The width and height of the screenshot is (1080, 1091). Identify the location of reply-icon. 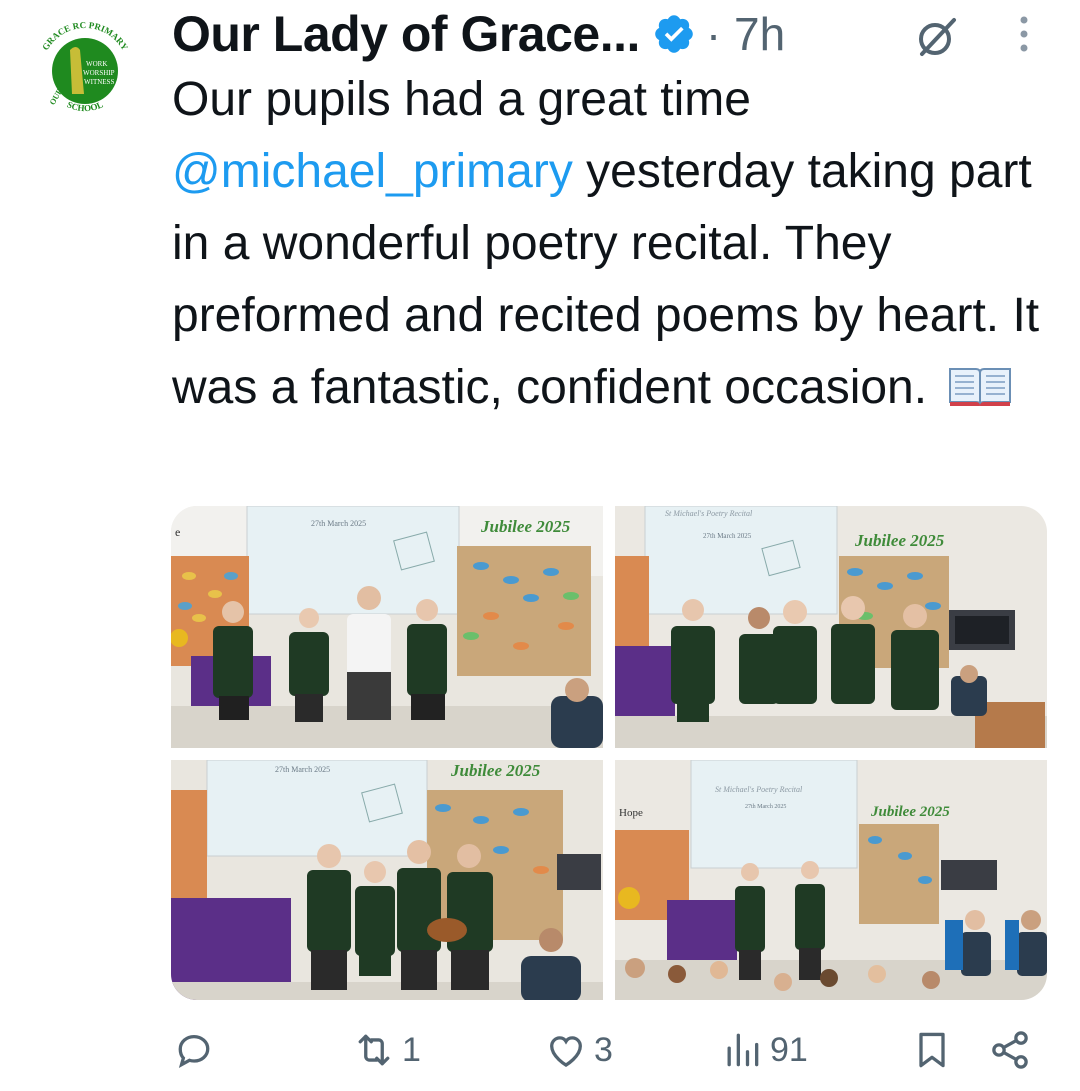
(194, 1051).